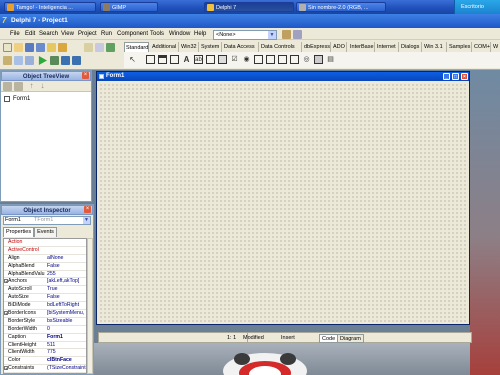 This screenshot has width=500, height=375. Describe the element at coordinates (18, 60) in the screenshot. I see `view-form-icon` at that location.